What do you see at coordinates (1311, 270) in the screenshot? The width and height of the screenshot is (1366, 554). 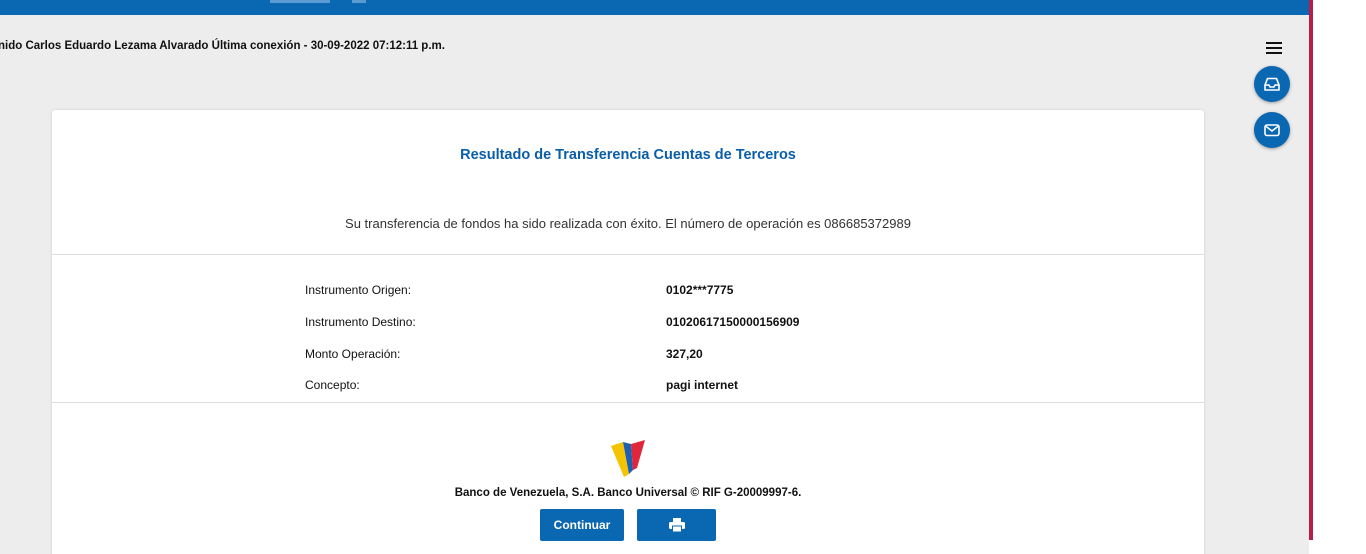 I see `right-accent-bar` at bounding box center [1311, 270].